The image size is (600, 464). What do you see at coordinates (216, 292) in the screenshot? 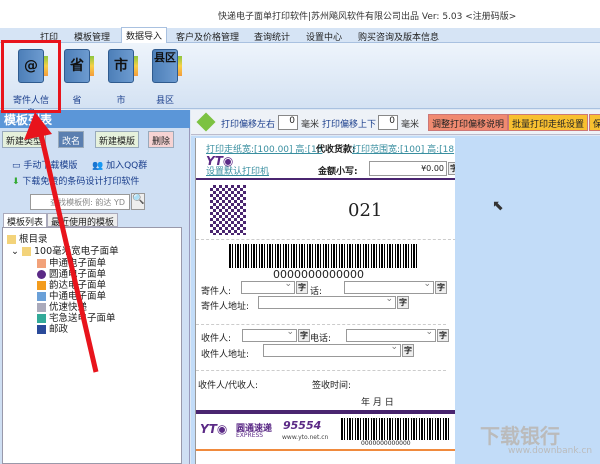
I see `sender-label: 寄件人:` at bounding box center [216, 292].